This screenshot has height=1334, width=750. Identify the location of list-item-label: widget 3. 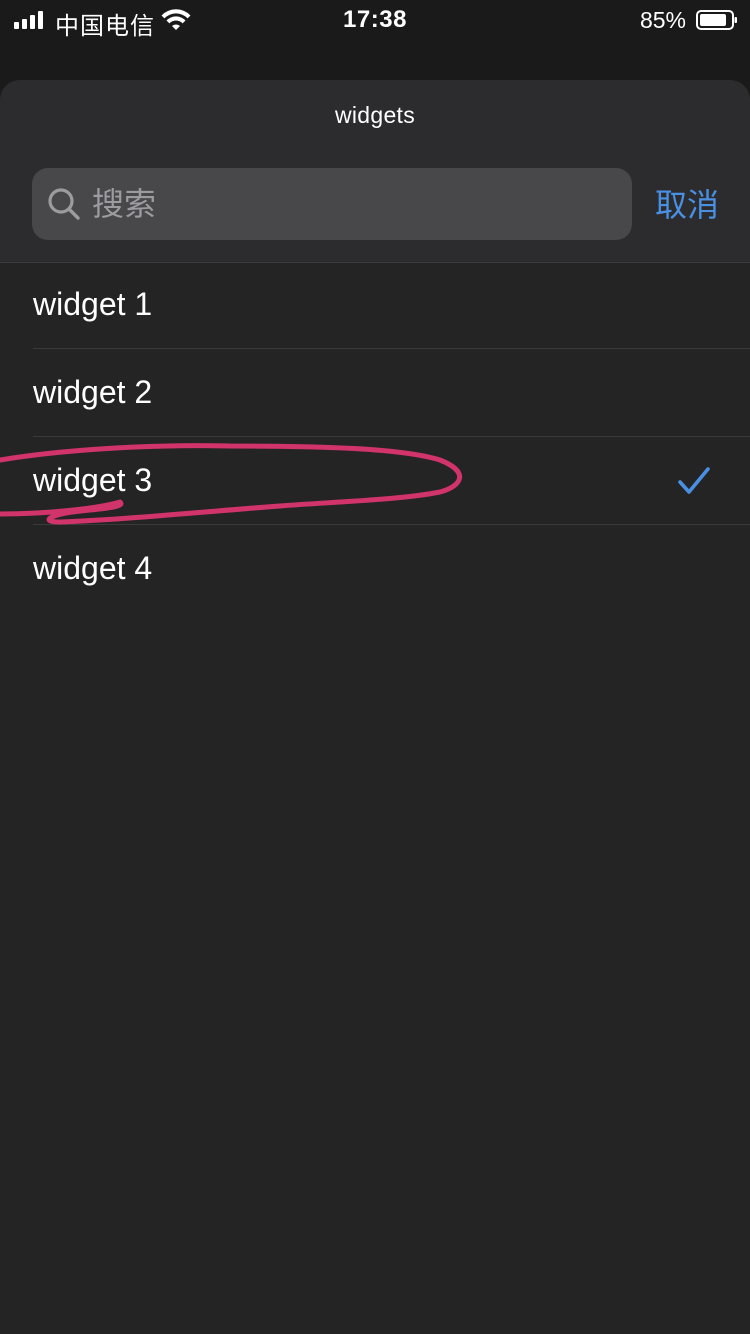
(93, 480).